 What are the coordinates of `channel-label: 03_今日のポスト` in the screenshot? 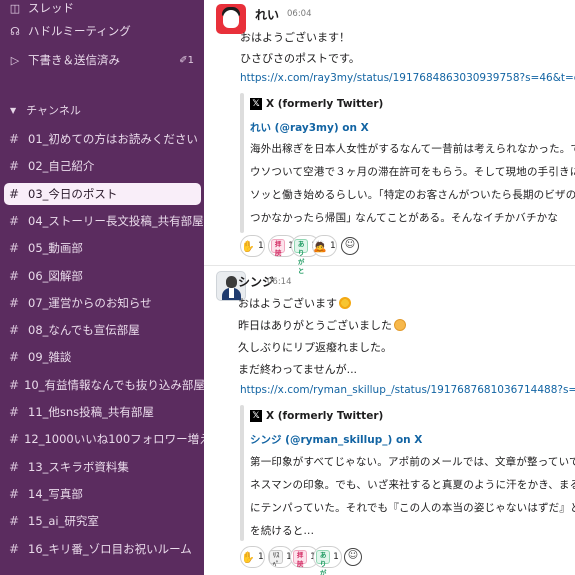 It's located at (73, 194).